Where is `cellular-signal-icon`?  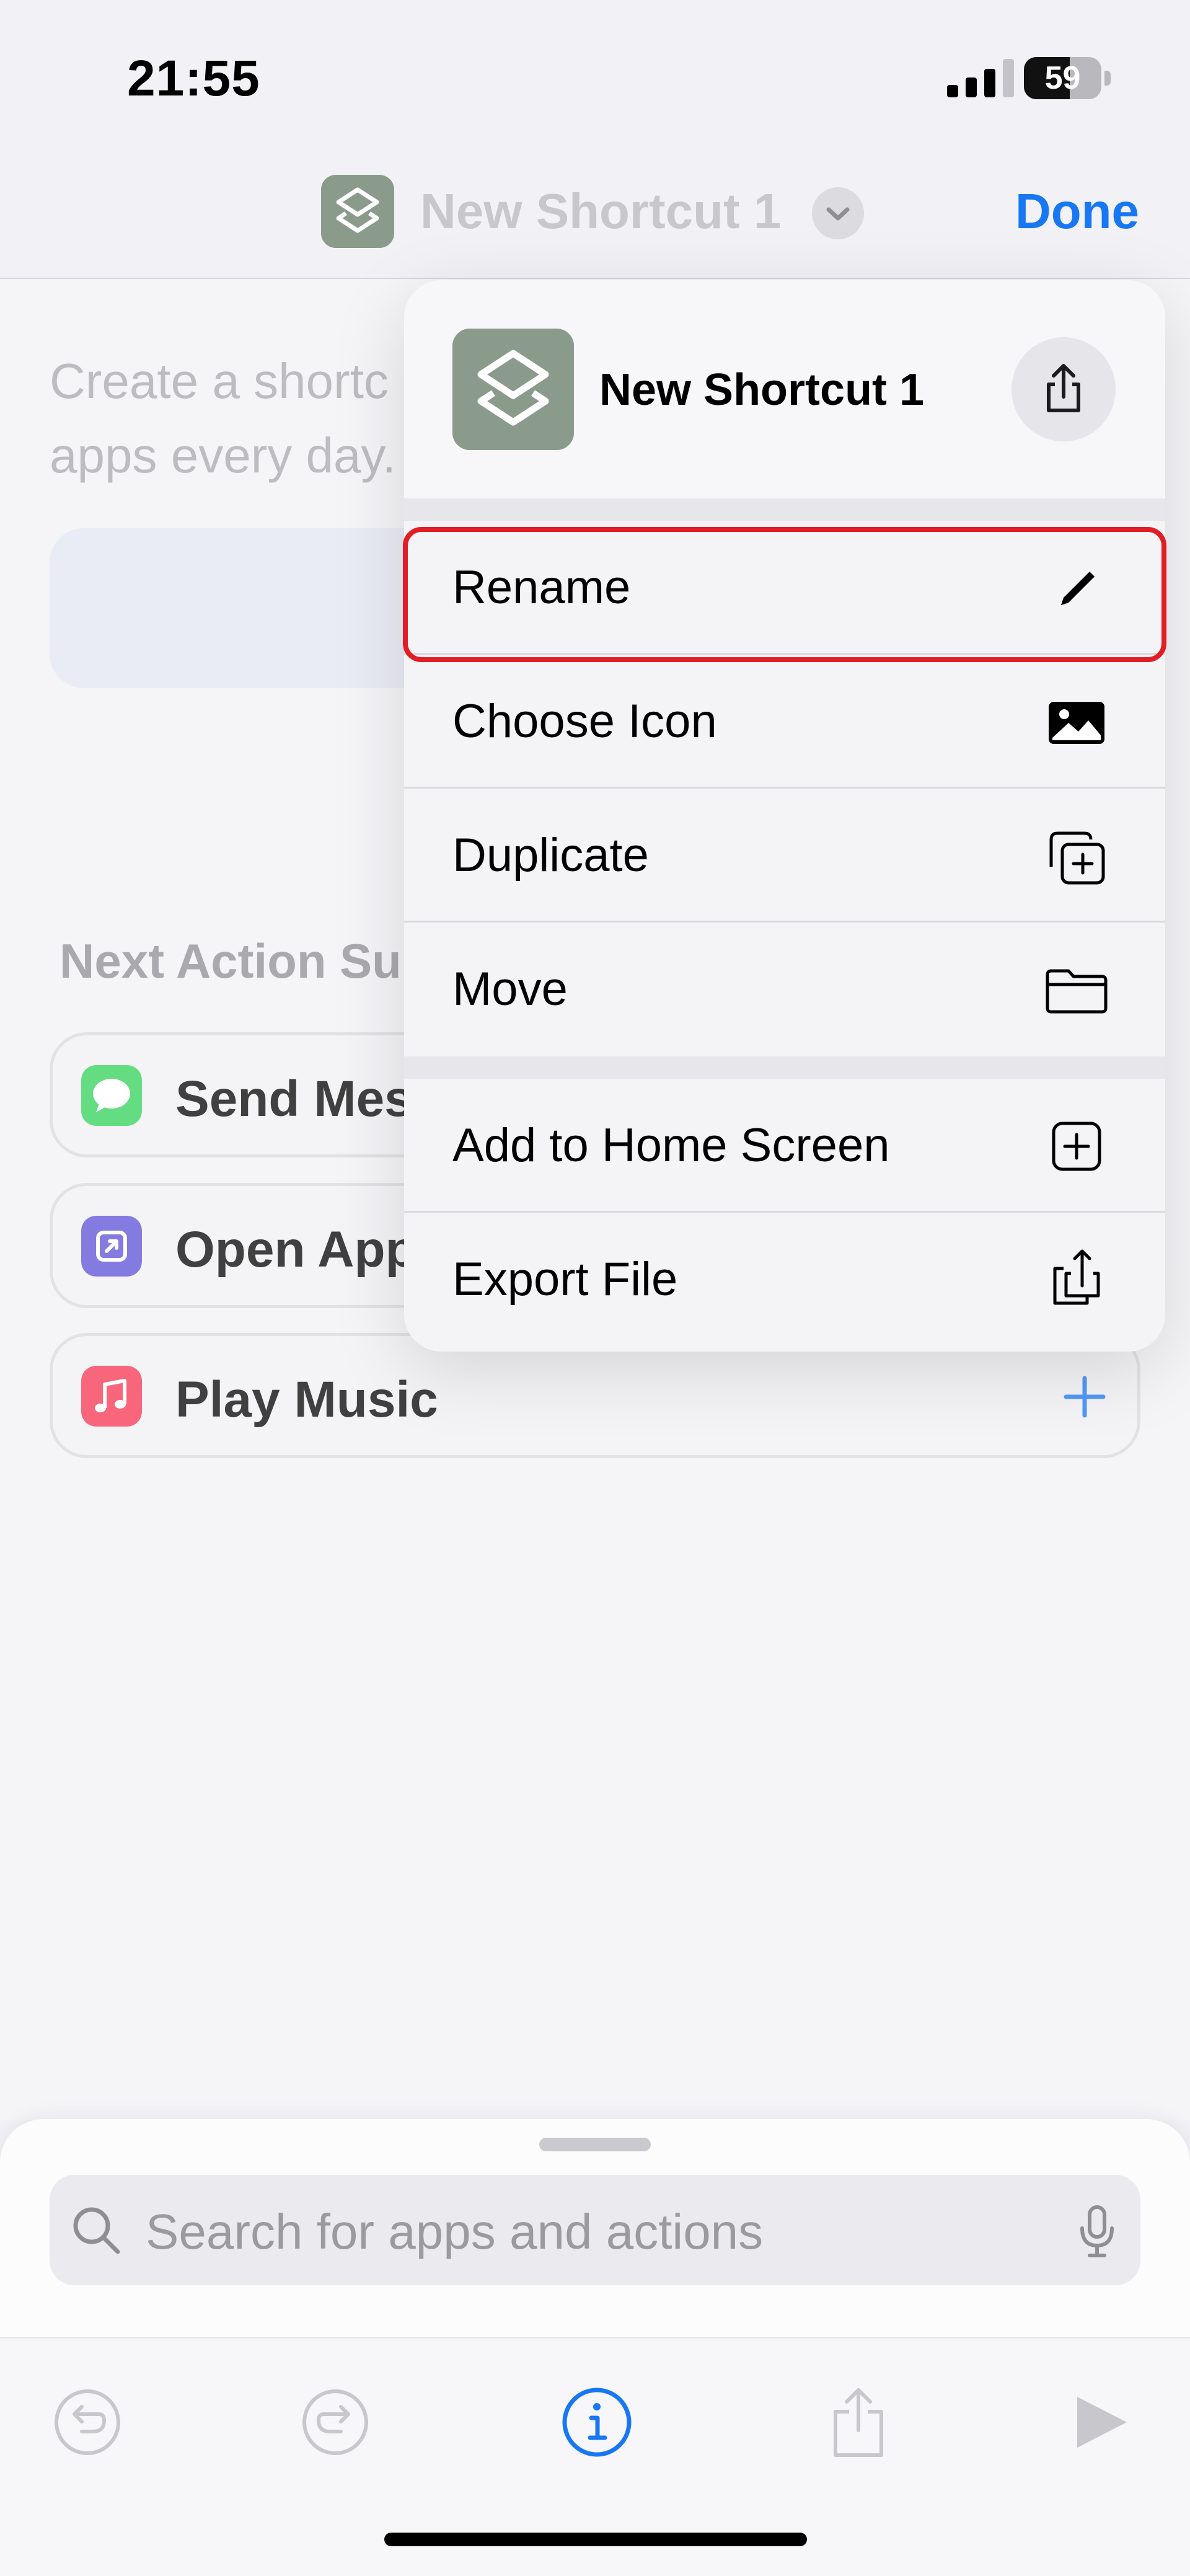 cellular-signal-icon is located at coordinates (980, 78).